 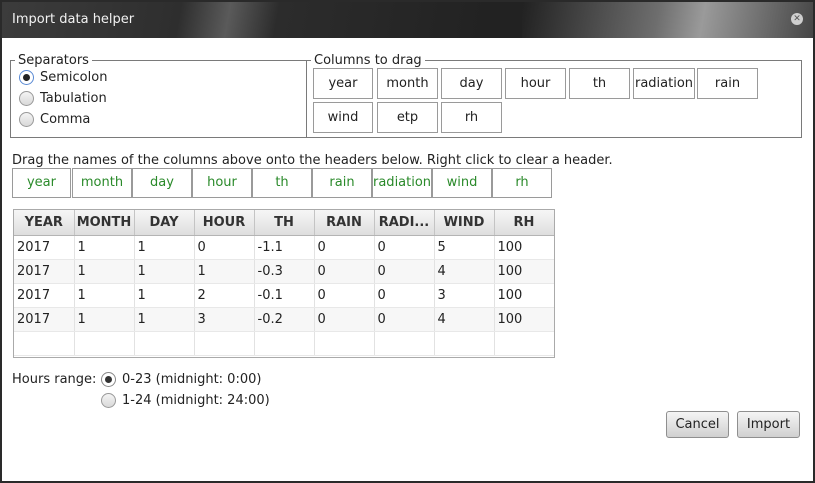 What do you see at coordinates (73, 98) in the screenshot?
I see `separator-tabulation-label: Tabulation` at bounding box center [73, 98].